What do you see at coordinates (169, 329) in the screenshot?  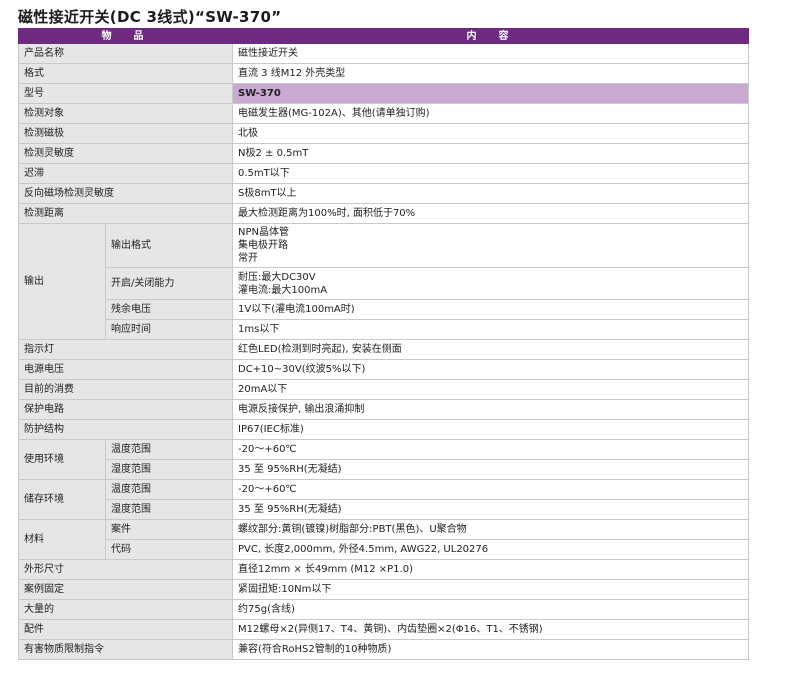 I see `sub-label: 响应时间` at bounding box center [169, 329].